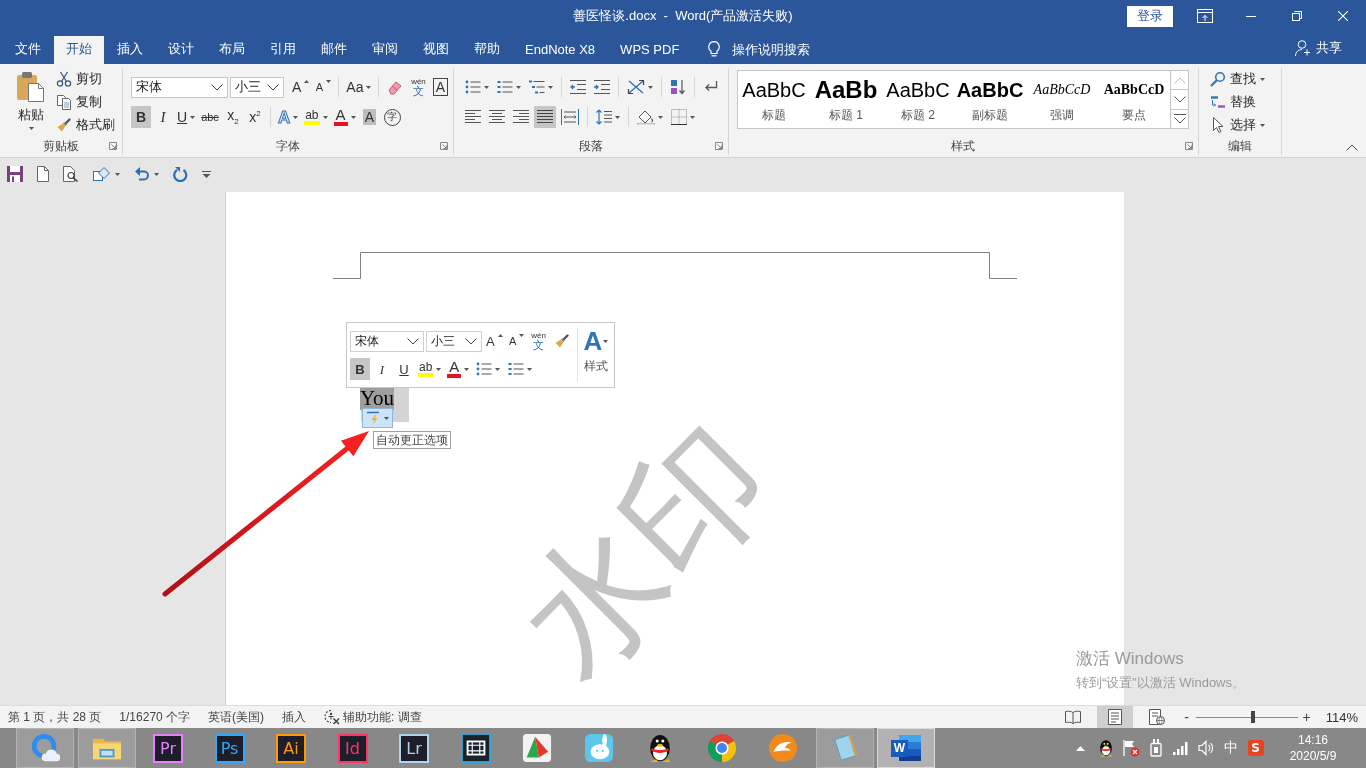 This screenshot has height=768, width=1366. Describe the element at coordinates (229, 748) in the screenshot. I see `taskbar-button: Ps` at that location.